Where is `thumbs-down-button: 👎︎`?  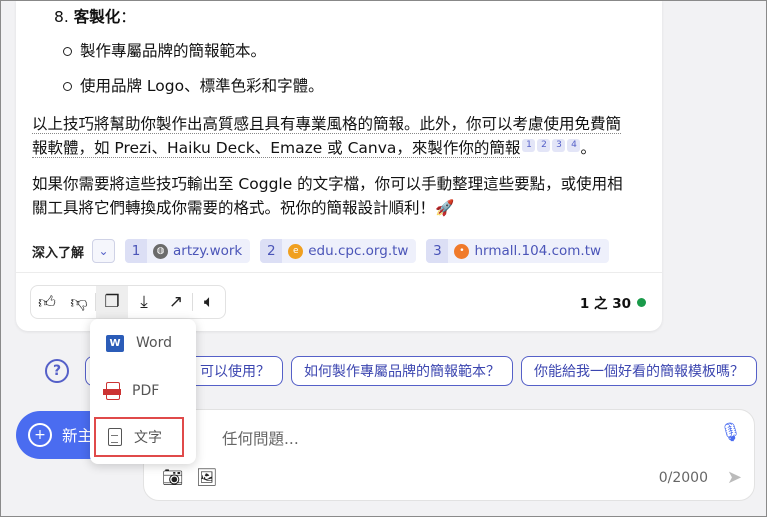
thumbs-down-button: 👎︎ is located at coordinates (79, 302).